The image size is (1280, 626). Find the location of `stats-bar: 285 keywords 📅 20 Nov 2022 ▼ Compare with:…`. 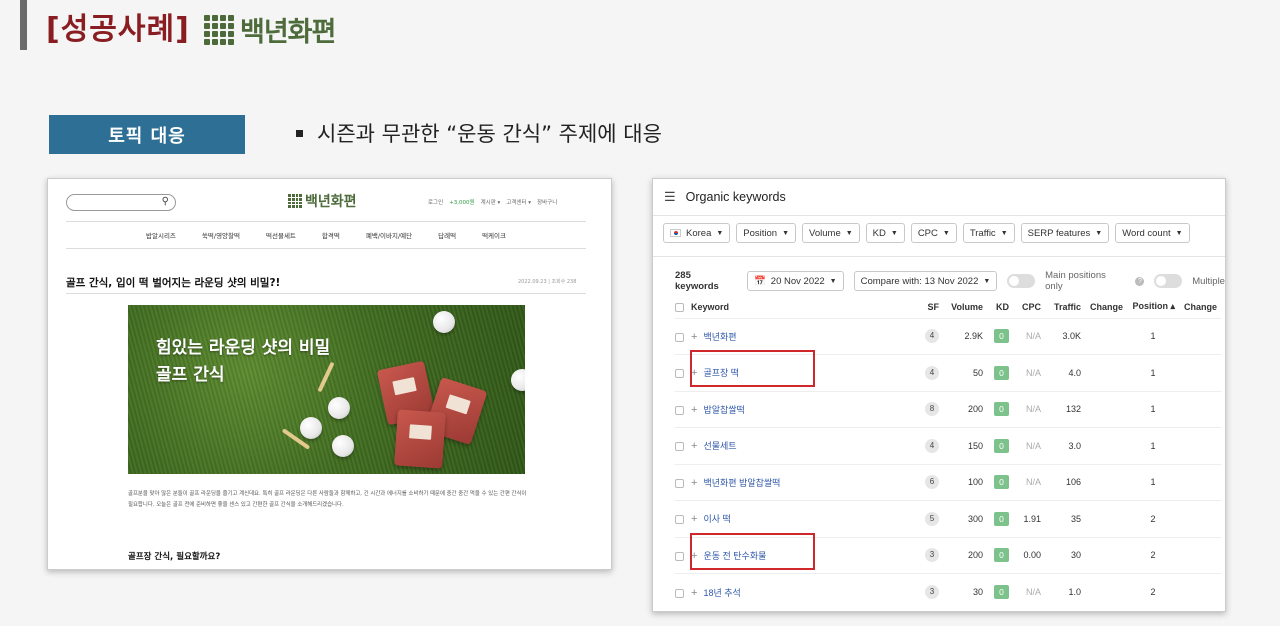

stats-bar: 285 keywords 📅 20 Nov 2022 ▼ Compare with:… is located at coordinates (950, 281).